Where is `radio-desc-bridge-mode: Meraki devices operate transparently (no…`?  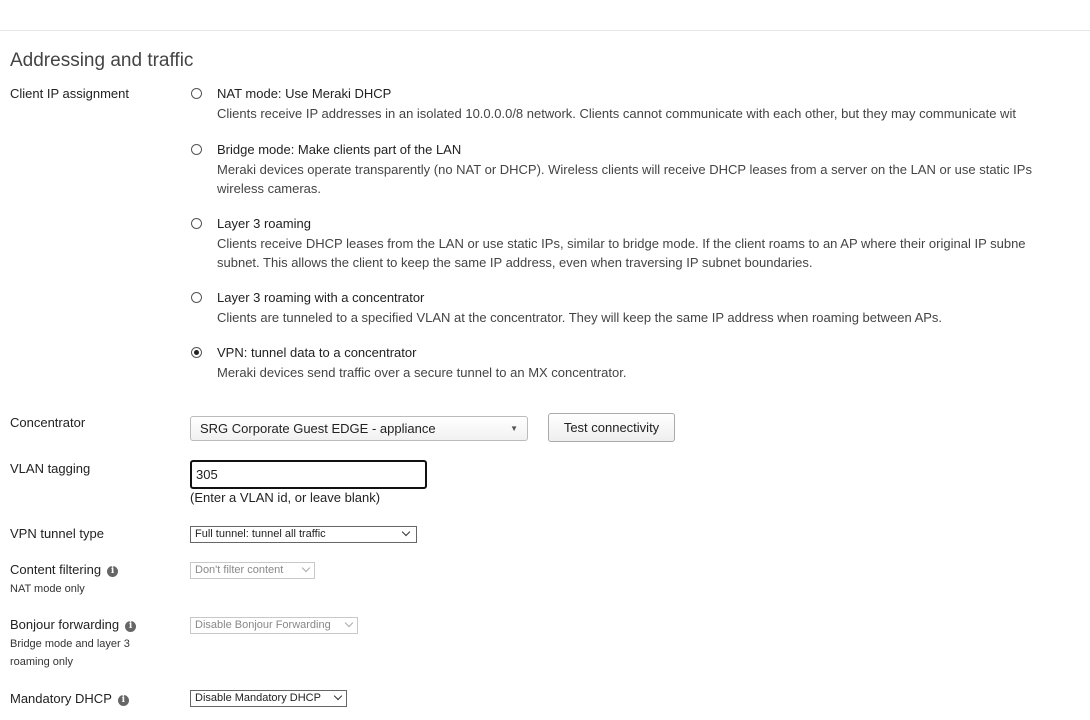 radio-desc-bridge-mode: Meraki devices operate transparently (no… is located at coordinates (624, 179).